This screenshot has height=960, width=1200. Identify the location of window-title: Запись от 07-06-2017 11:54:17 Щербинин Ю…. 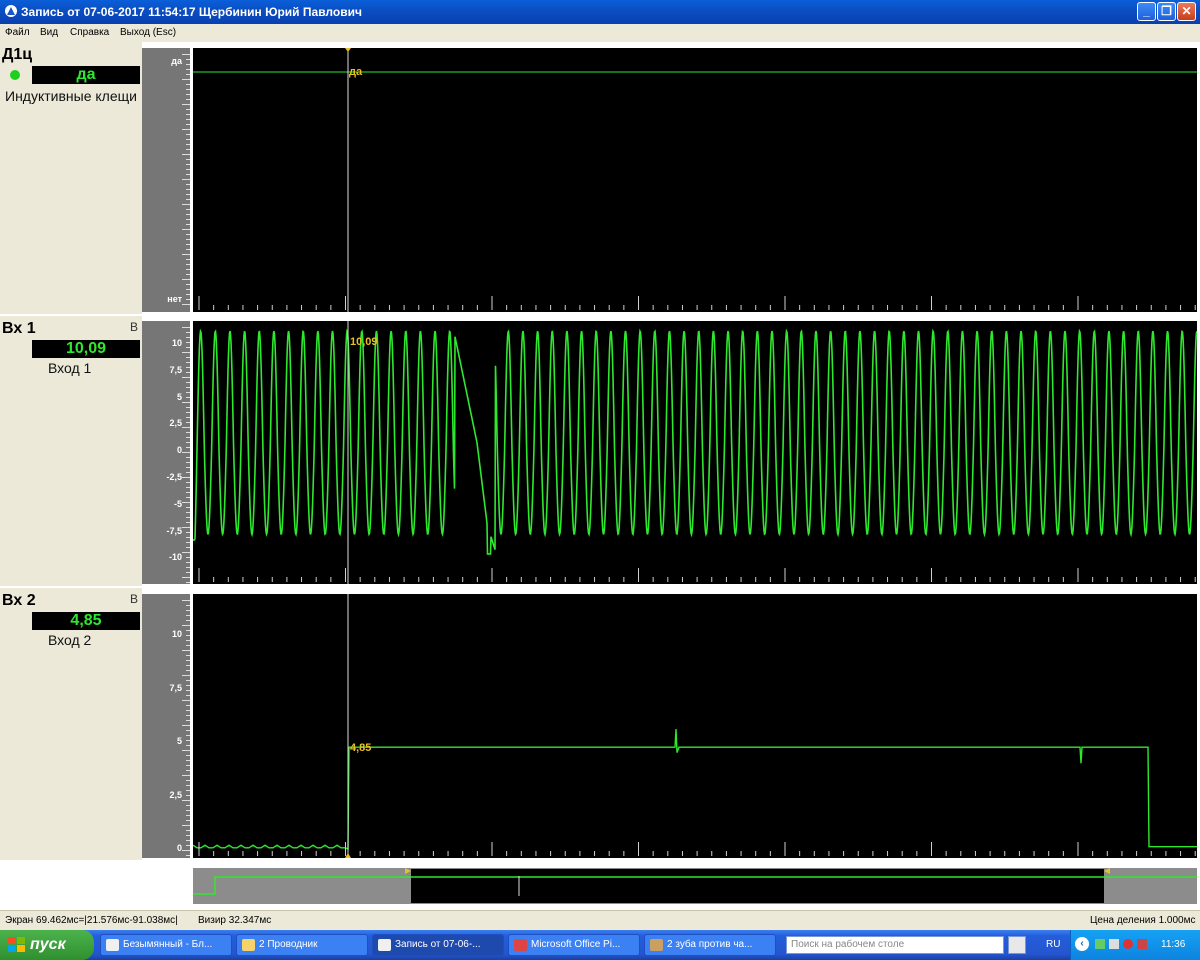
(191, 12).